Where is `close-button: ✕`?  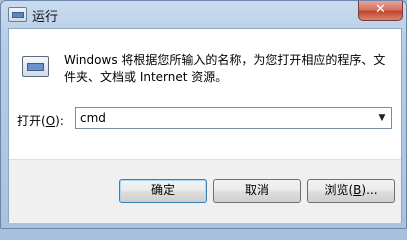 close-button: ✕ is located at coordinates (380, 11).